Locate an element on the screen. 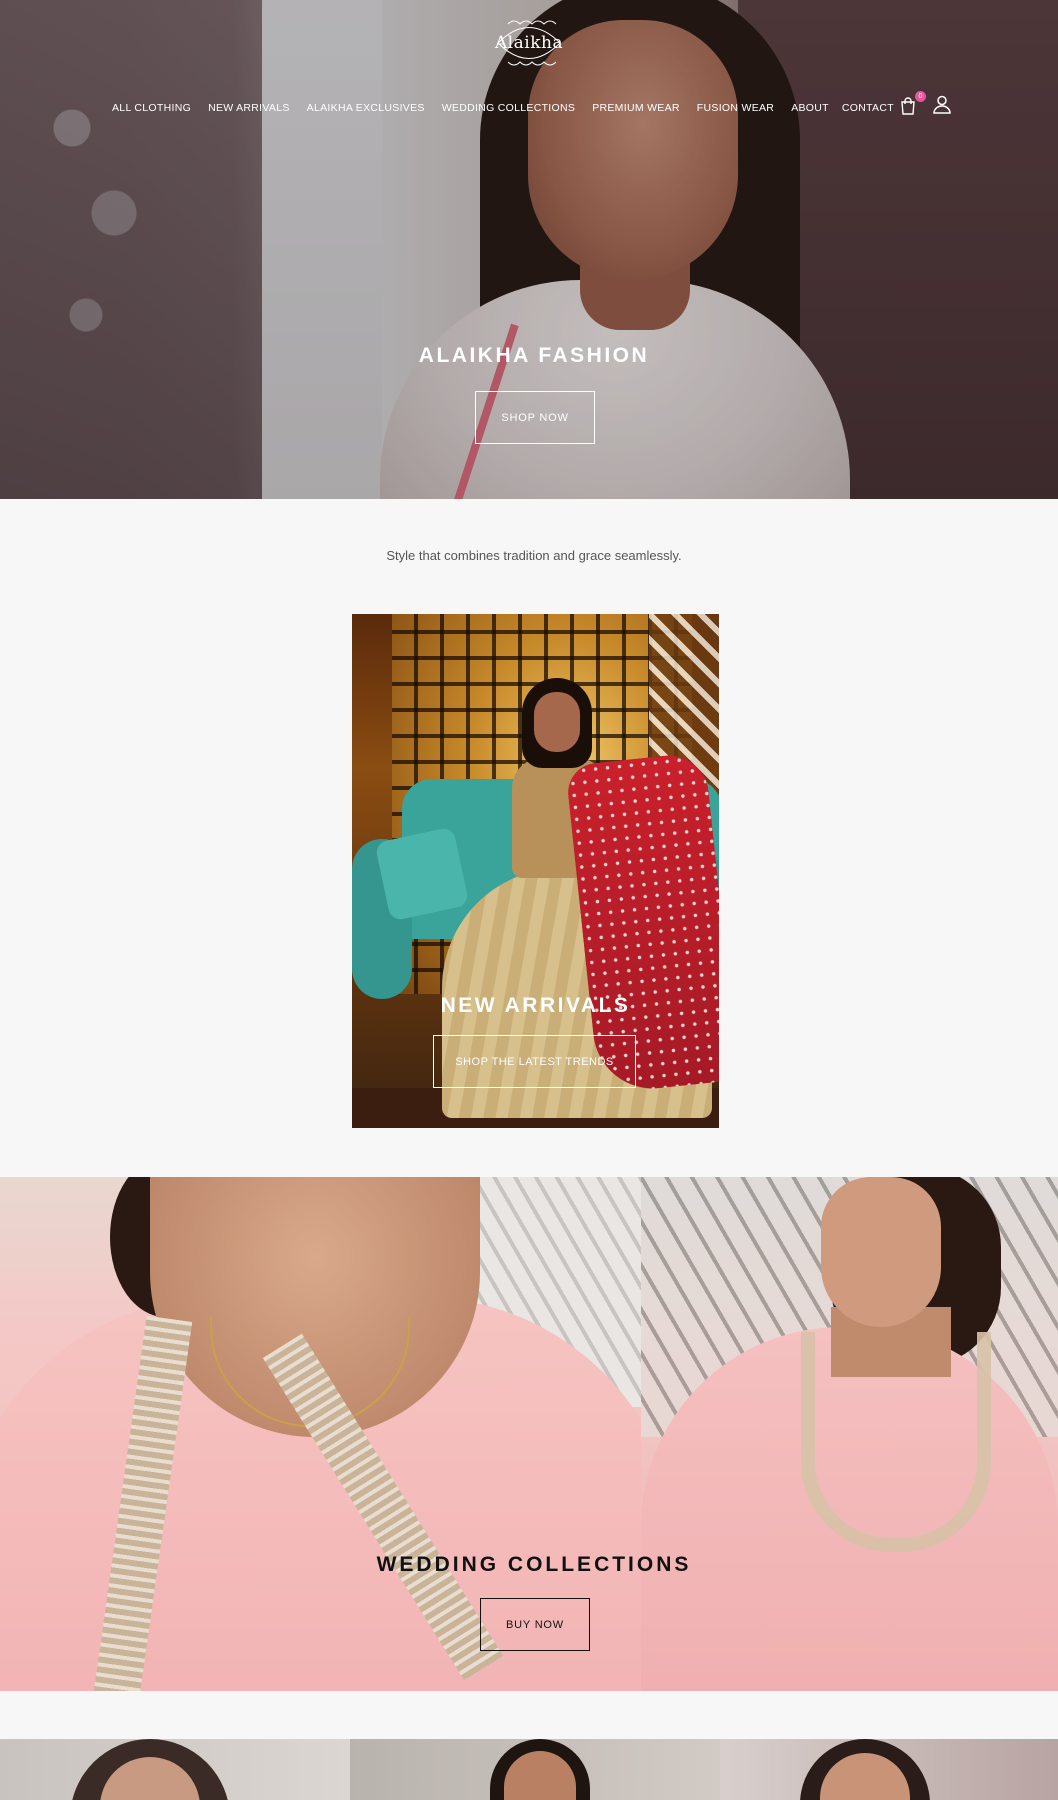 The height and width of the screenshot is (1800, 1058). nav-item-wedding-collections: WEDDING COLLECTIONS is located at coordinates (508, 108).